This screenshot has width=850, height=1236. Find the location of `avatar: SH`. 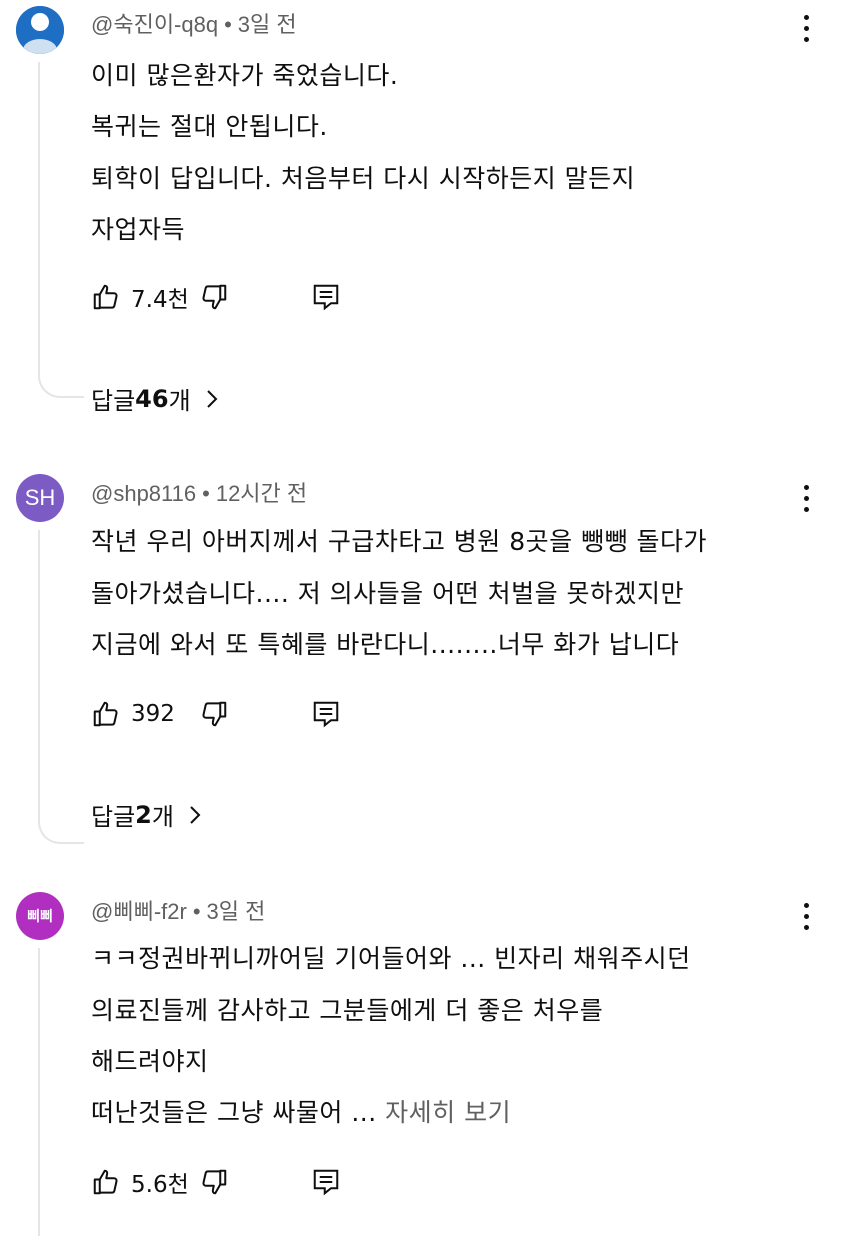

avatar: SH is located at coordinates (40, 498).